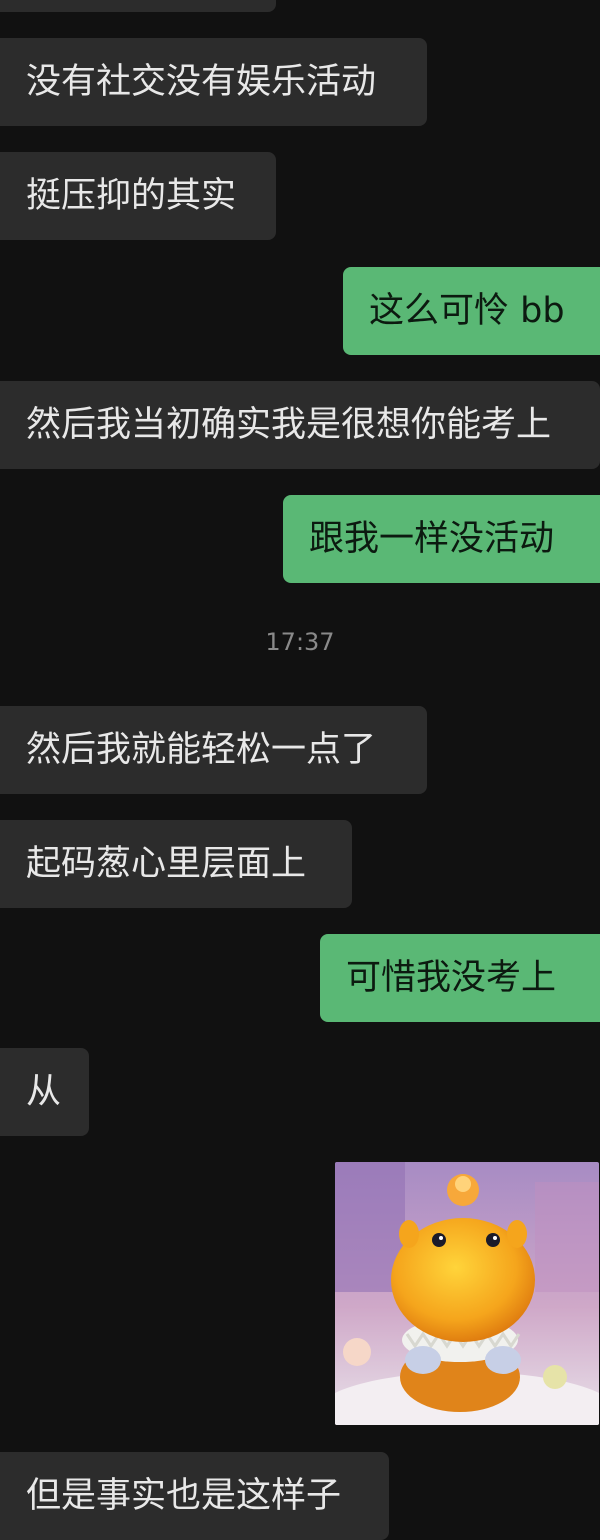  What do you see at coordinates (138, 6) in the screenshot?
I see `message-bubble-incoming-partial` at bounding box center [138, 6].